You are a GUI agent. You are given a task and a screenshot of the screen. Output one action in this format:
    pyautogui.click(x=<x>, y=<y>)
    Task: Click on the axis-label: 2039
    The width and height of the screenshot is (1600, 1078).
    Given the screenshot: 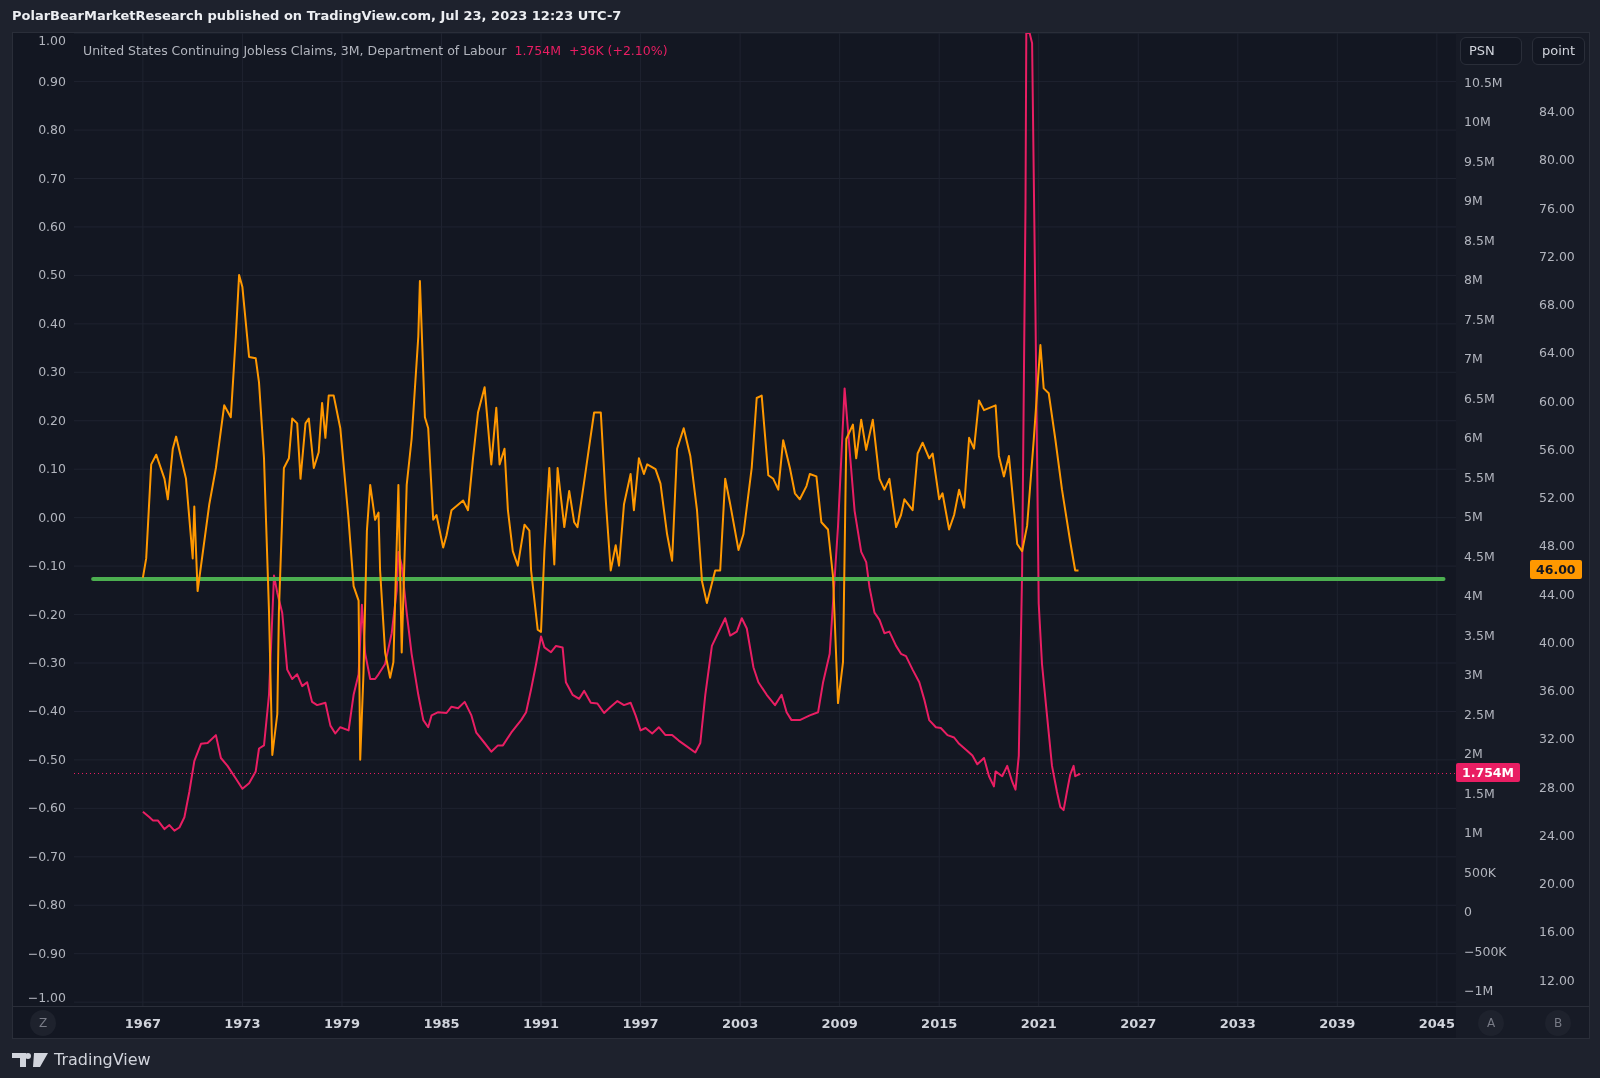 What is the action you would take?
    pyautogui.click(x=1337, y=1024)
    